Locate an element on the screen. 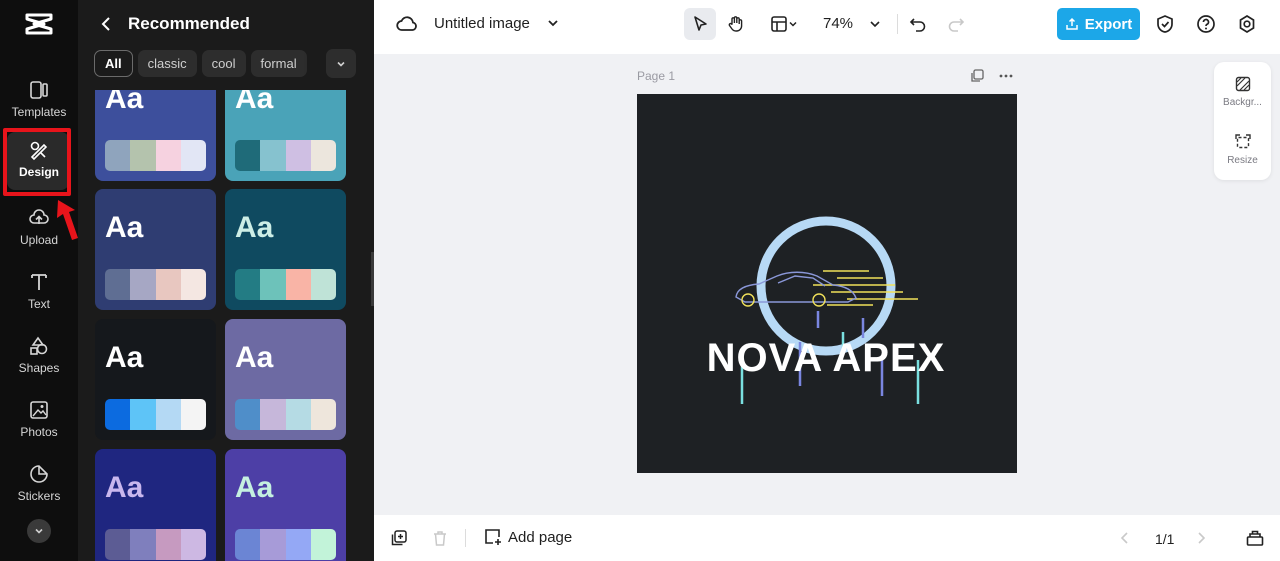 This screenshot has width=1280, height=561. chips-more-button is located at coordinates (341, 63).